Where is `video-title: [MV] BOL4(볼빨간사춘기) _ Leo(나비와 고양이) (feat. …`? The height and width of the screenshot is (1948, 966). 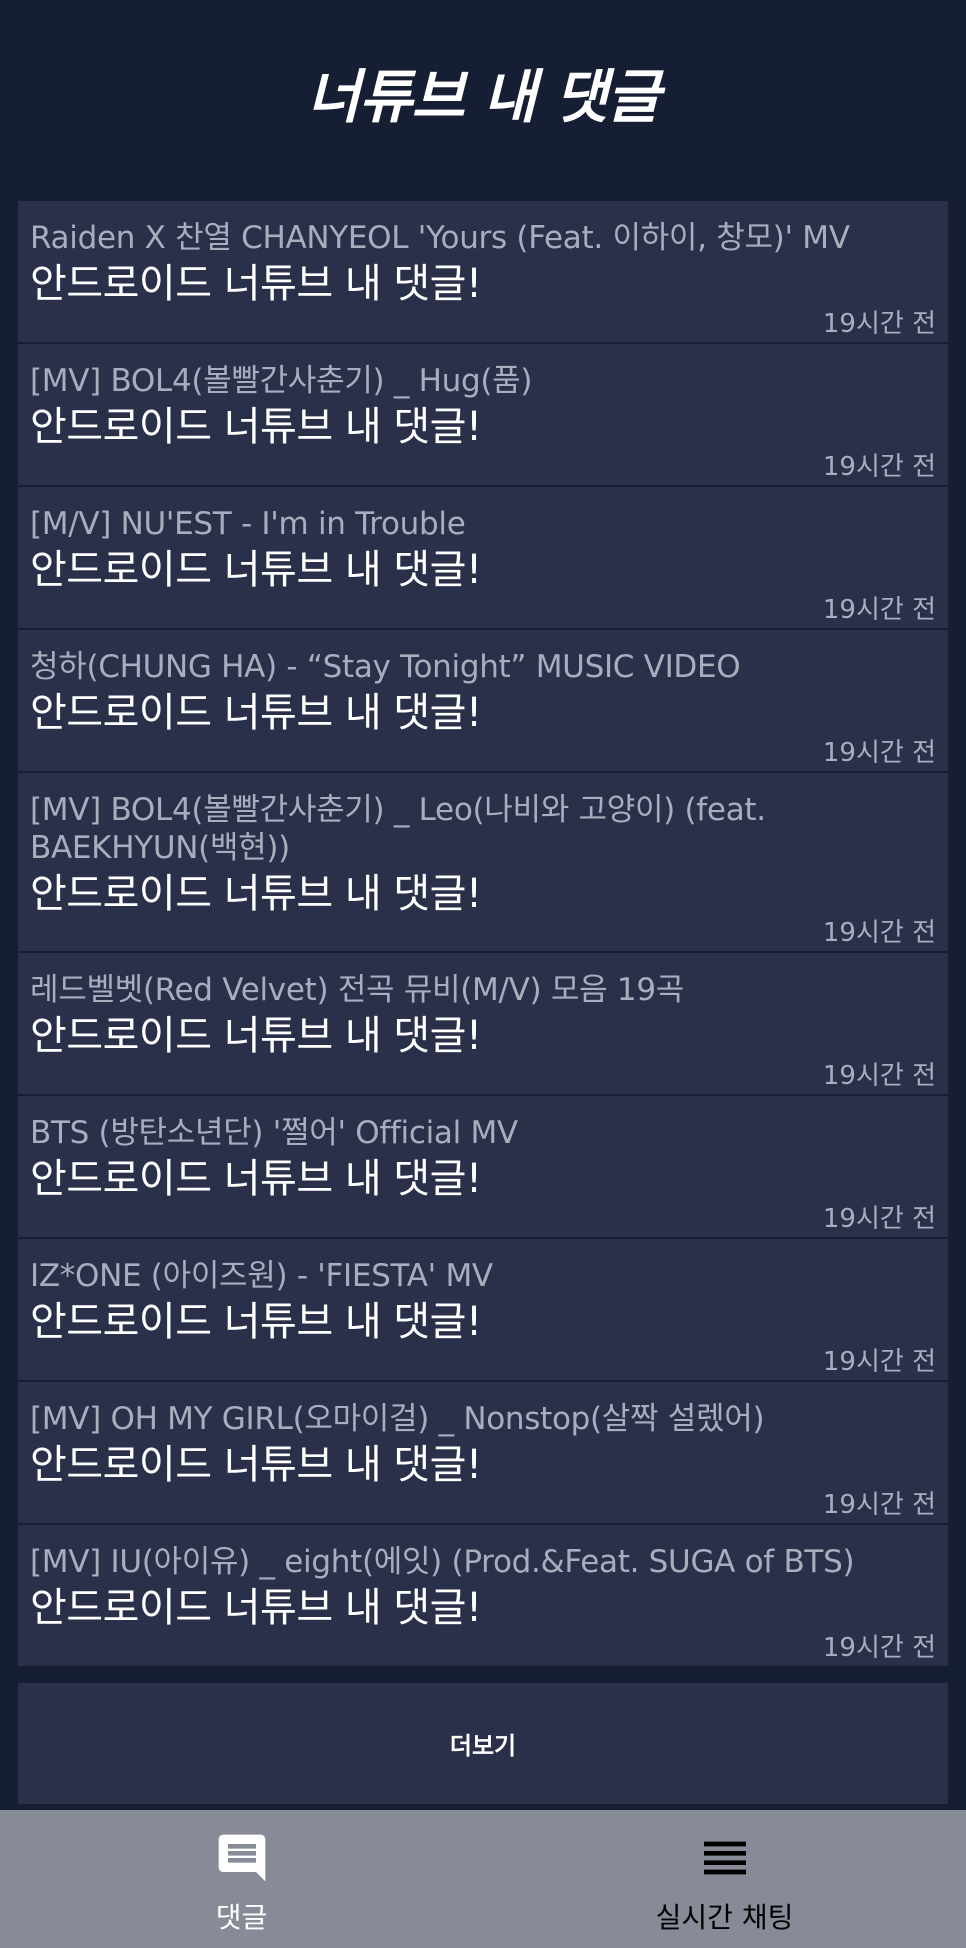 video-title: [MV] BOL4(볼빨간사춘기) _ Leo(나비와 고양이) (feat. … is located at coordinates (398, 829).